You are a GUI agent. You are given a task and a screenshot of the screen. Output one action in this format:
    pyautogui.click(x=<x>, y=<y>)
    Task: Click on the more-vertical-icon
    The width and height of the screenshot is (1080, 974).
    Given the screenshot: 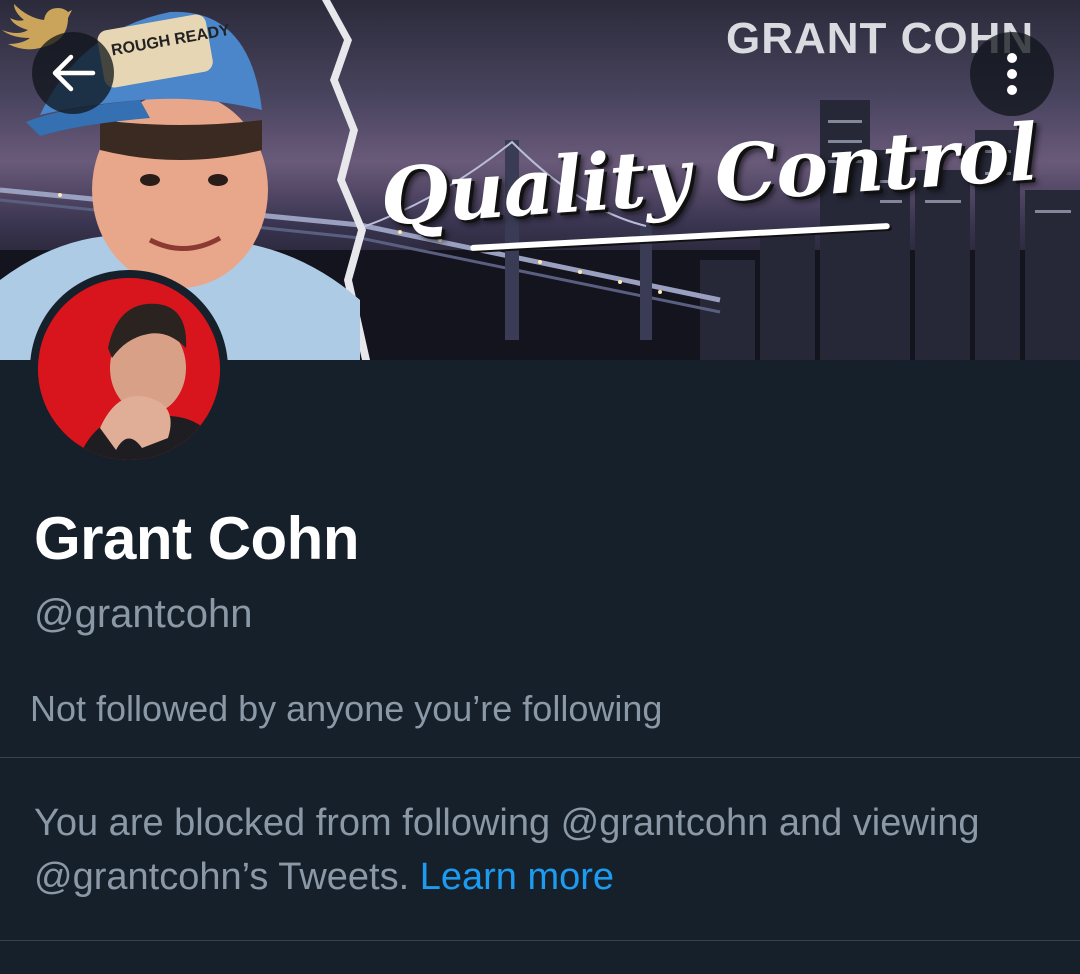 What is the action you would take?
    pyautogui.click(x=1012, y=74)
    